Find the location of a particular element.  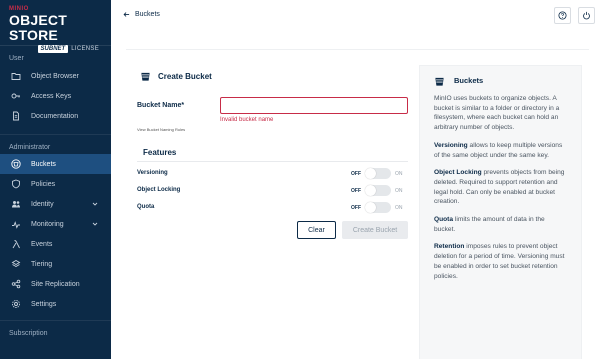

feature-label: Versioning is located at coordinates (152, 173).